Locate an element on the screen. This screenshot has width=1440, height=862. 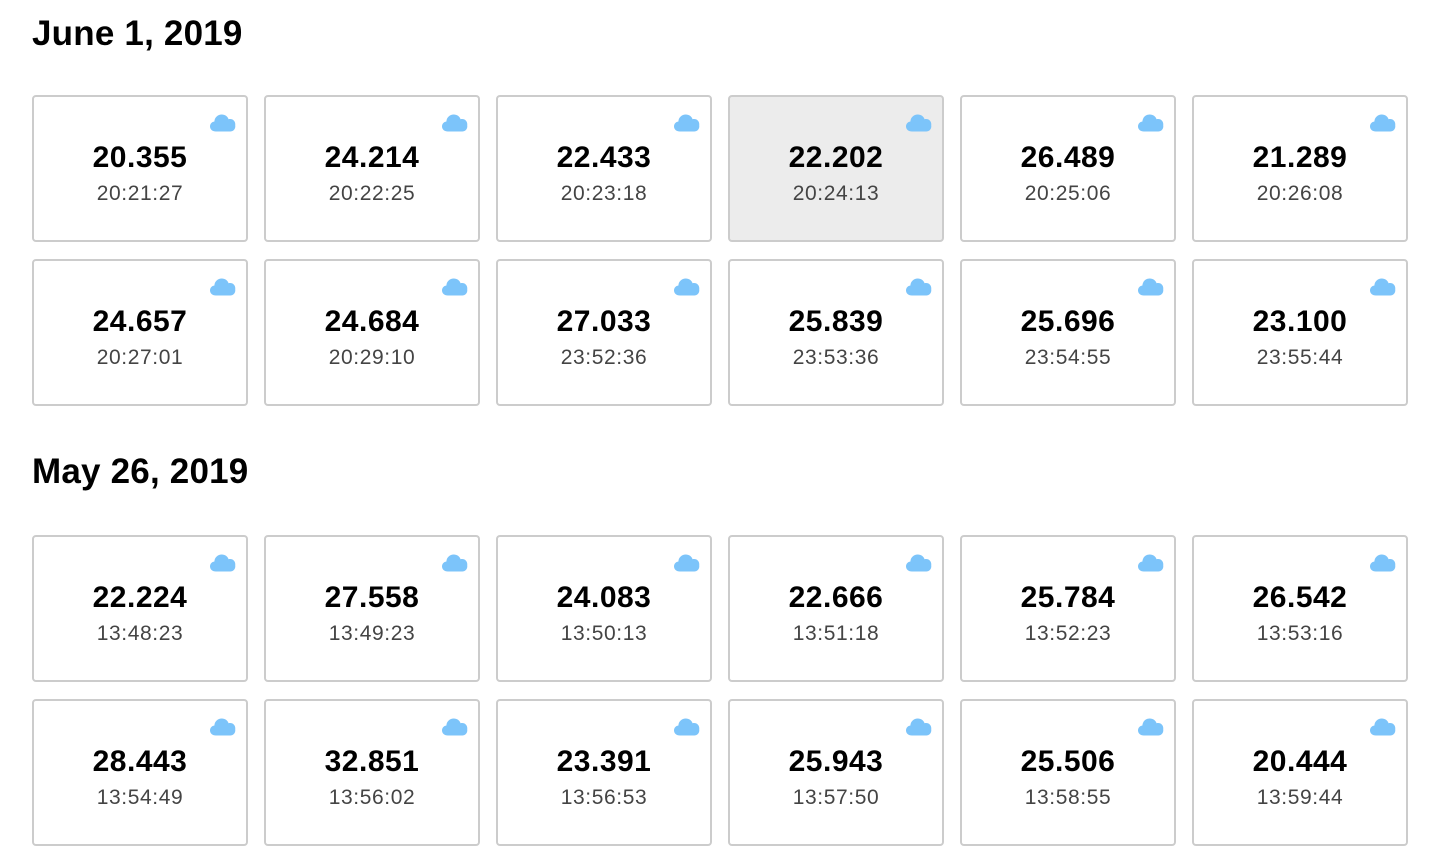
reading-time: 13:54:49 is located at coordinates (140, 797).